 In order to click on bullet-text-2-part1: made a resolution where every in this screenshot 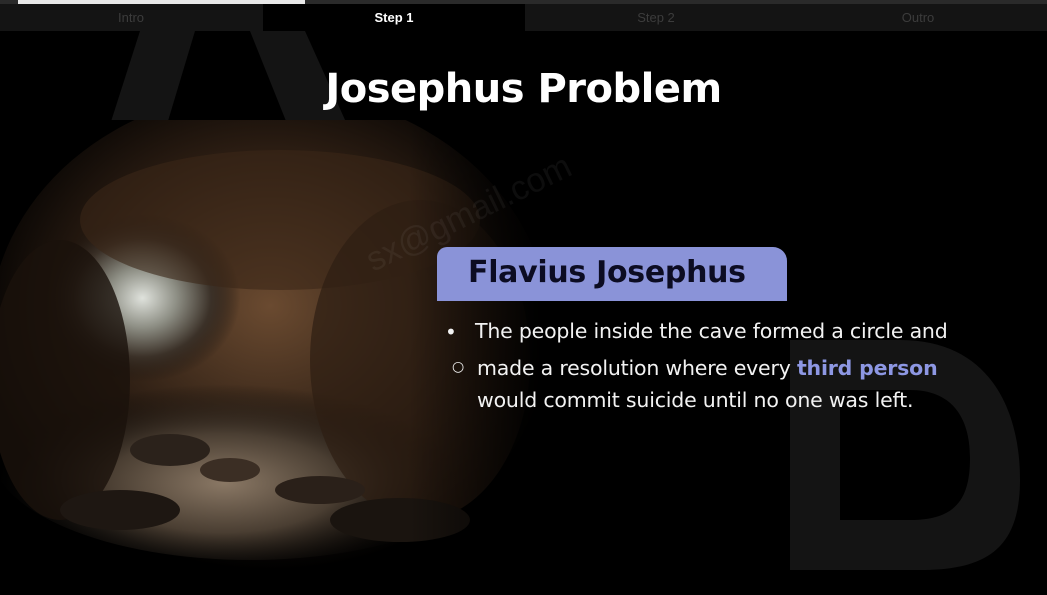, I will do `click(637, 368)`.